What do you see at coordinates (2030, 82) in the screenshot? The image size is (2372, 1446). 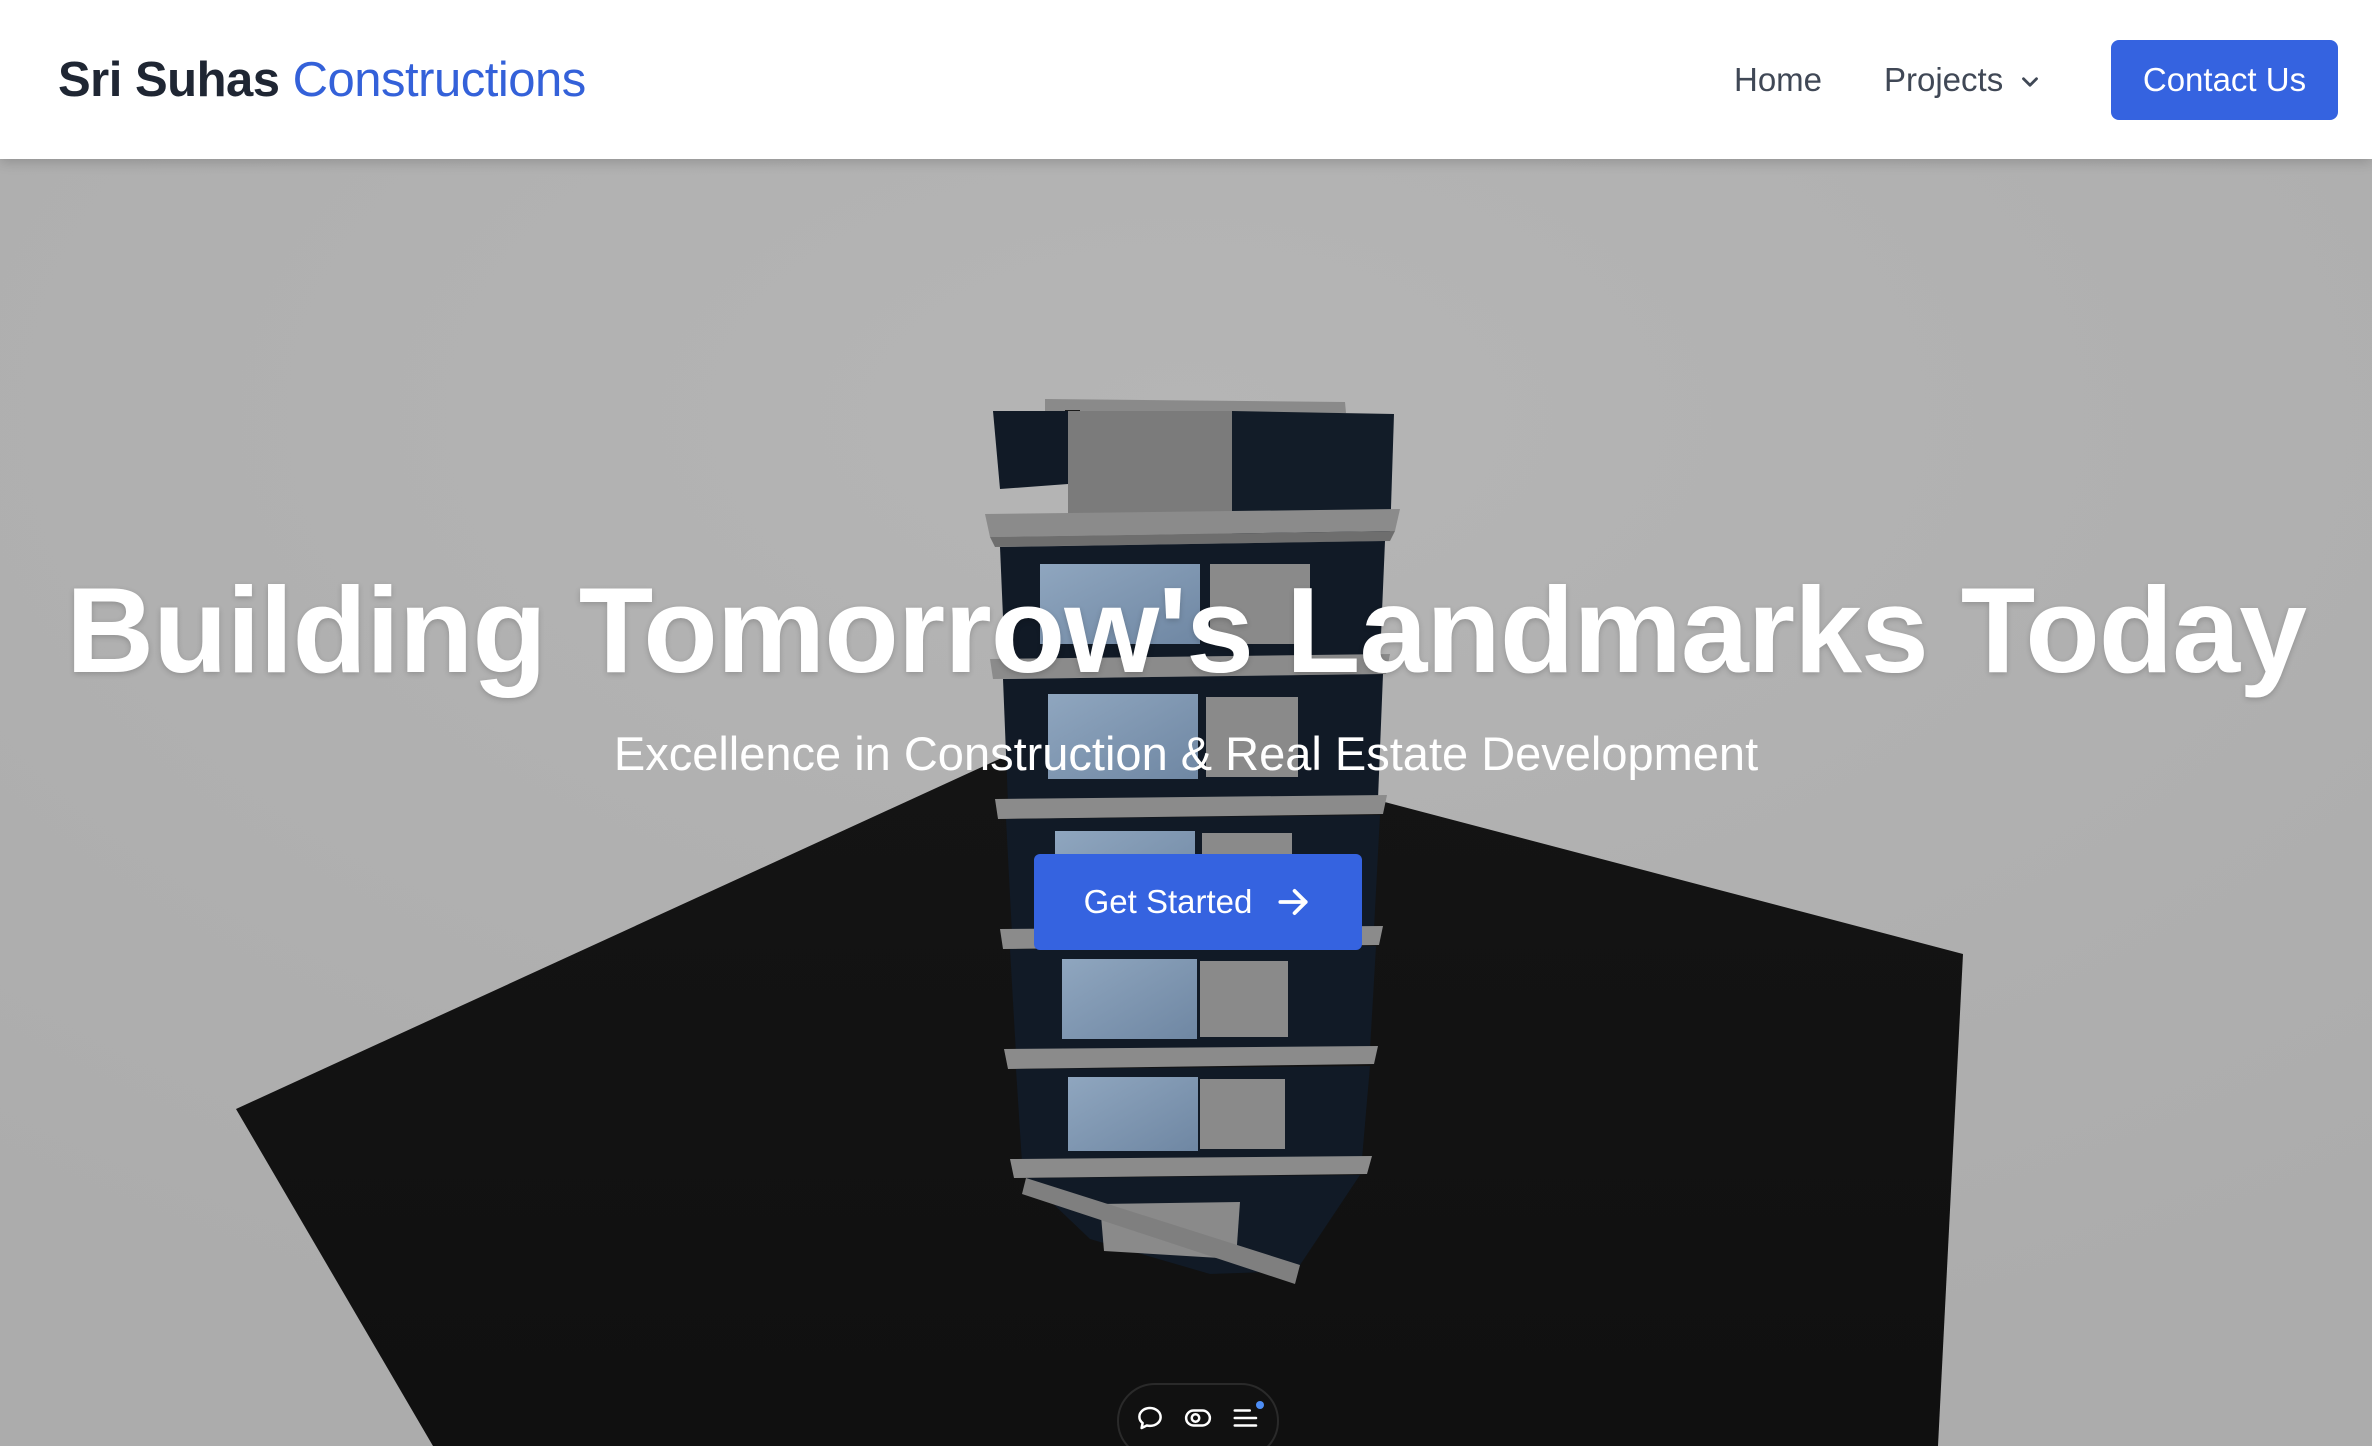 I see `chevron-down-icon` at bounding box center [2030, 82].